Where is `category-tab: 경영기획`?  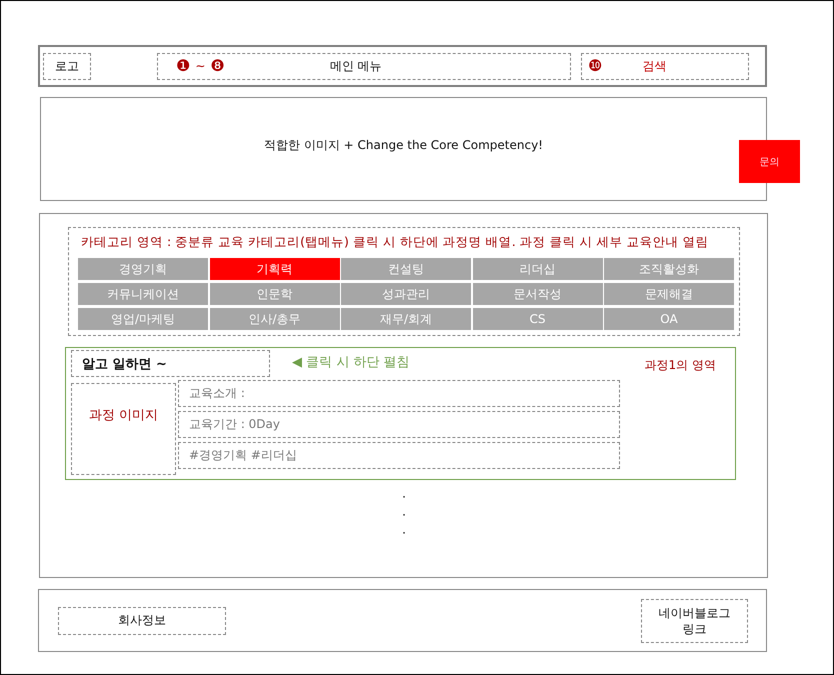
category-tab: 경영기획 is located at coordinates (143, 269).